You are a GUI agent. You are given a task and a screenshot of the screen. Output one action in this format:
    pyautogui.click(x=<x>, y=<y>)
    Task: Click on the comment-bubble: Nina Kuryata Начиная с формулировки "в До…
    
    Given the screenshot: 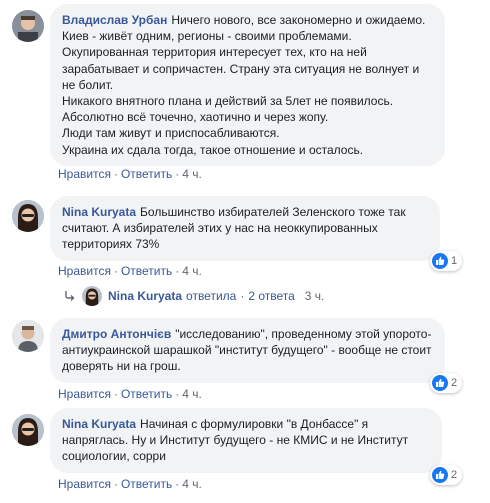 What is the action you would take?
    pyautogui.click(x=246, y=440)
    